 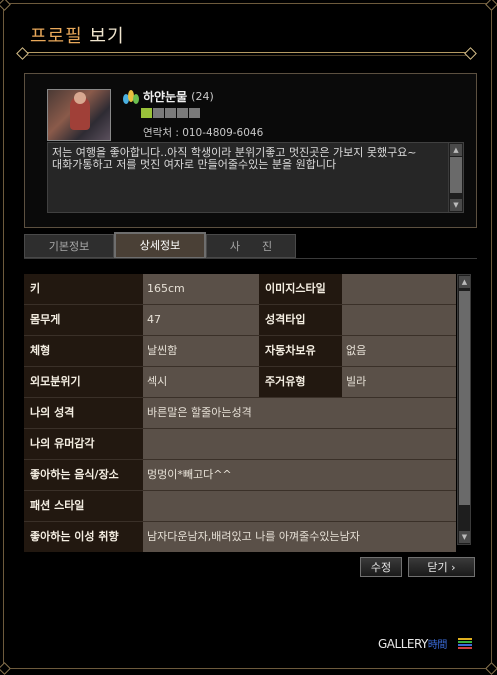 What do you see at coordinates (299, 537) in the screenshot?
I see `ideal-type-value: 남자다운남자,배려있고 나를 아껴줄수있는남자` at bounding box center [299, 537].